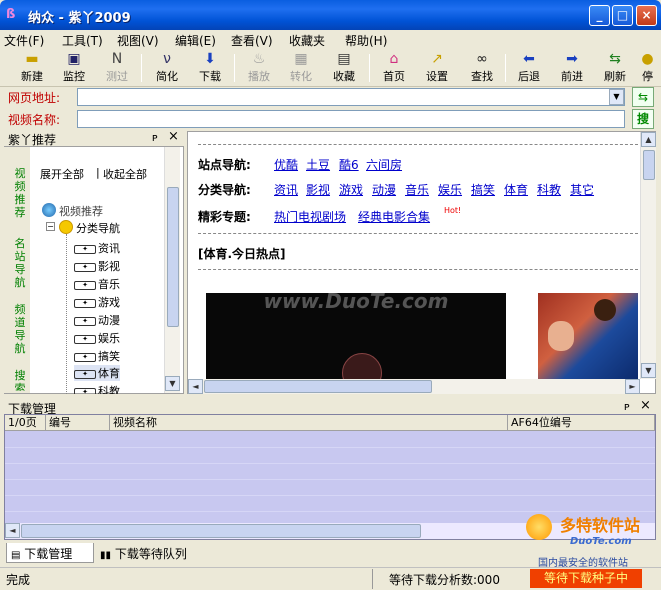 Image resolution: width=661 pixels, height=590 pixels. I want to click on vtab-video-recommend: 视频推荐, so click(20, 193).